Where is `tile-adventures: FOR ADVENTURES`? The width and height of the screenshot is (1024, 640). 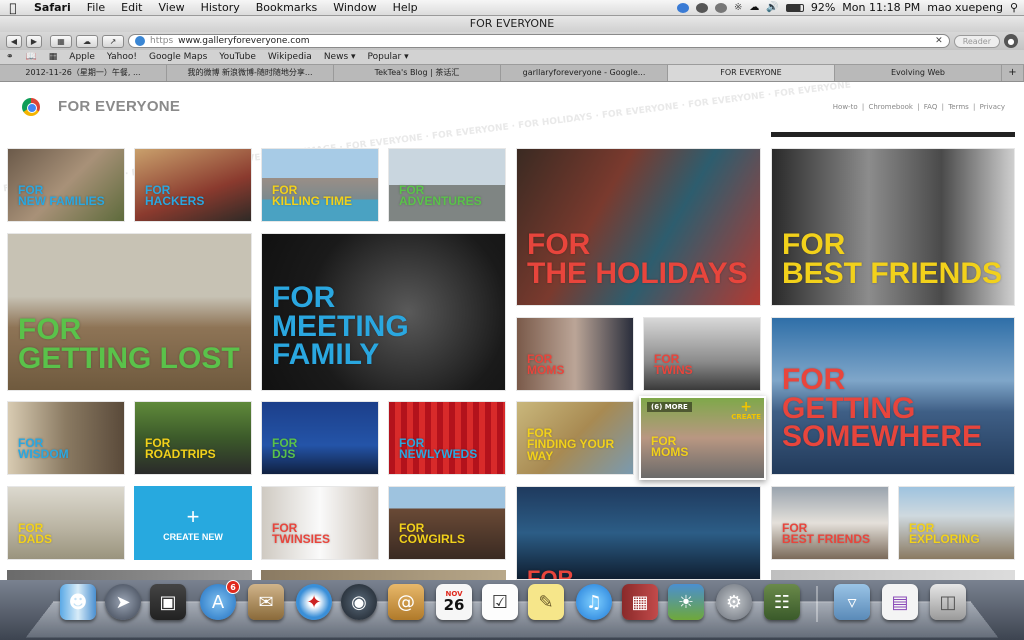 tile-adventures: FOR ADVENTURES is located at coordinates (447, 185).